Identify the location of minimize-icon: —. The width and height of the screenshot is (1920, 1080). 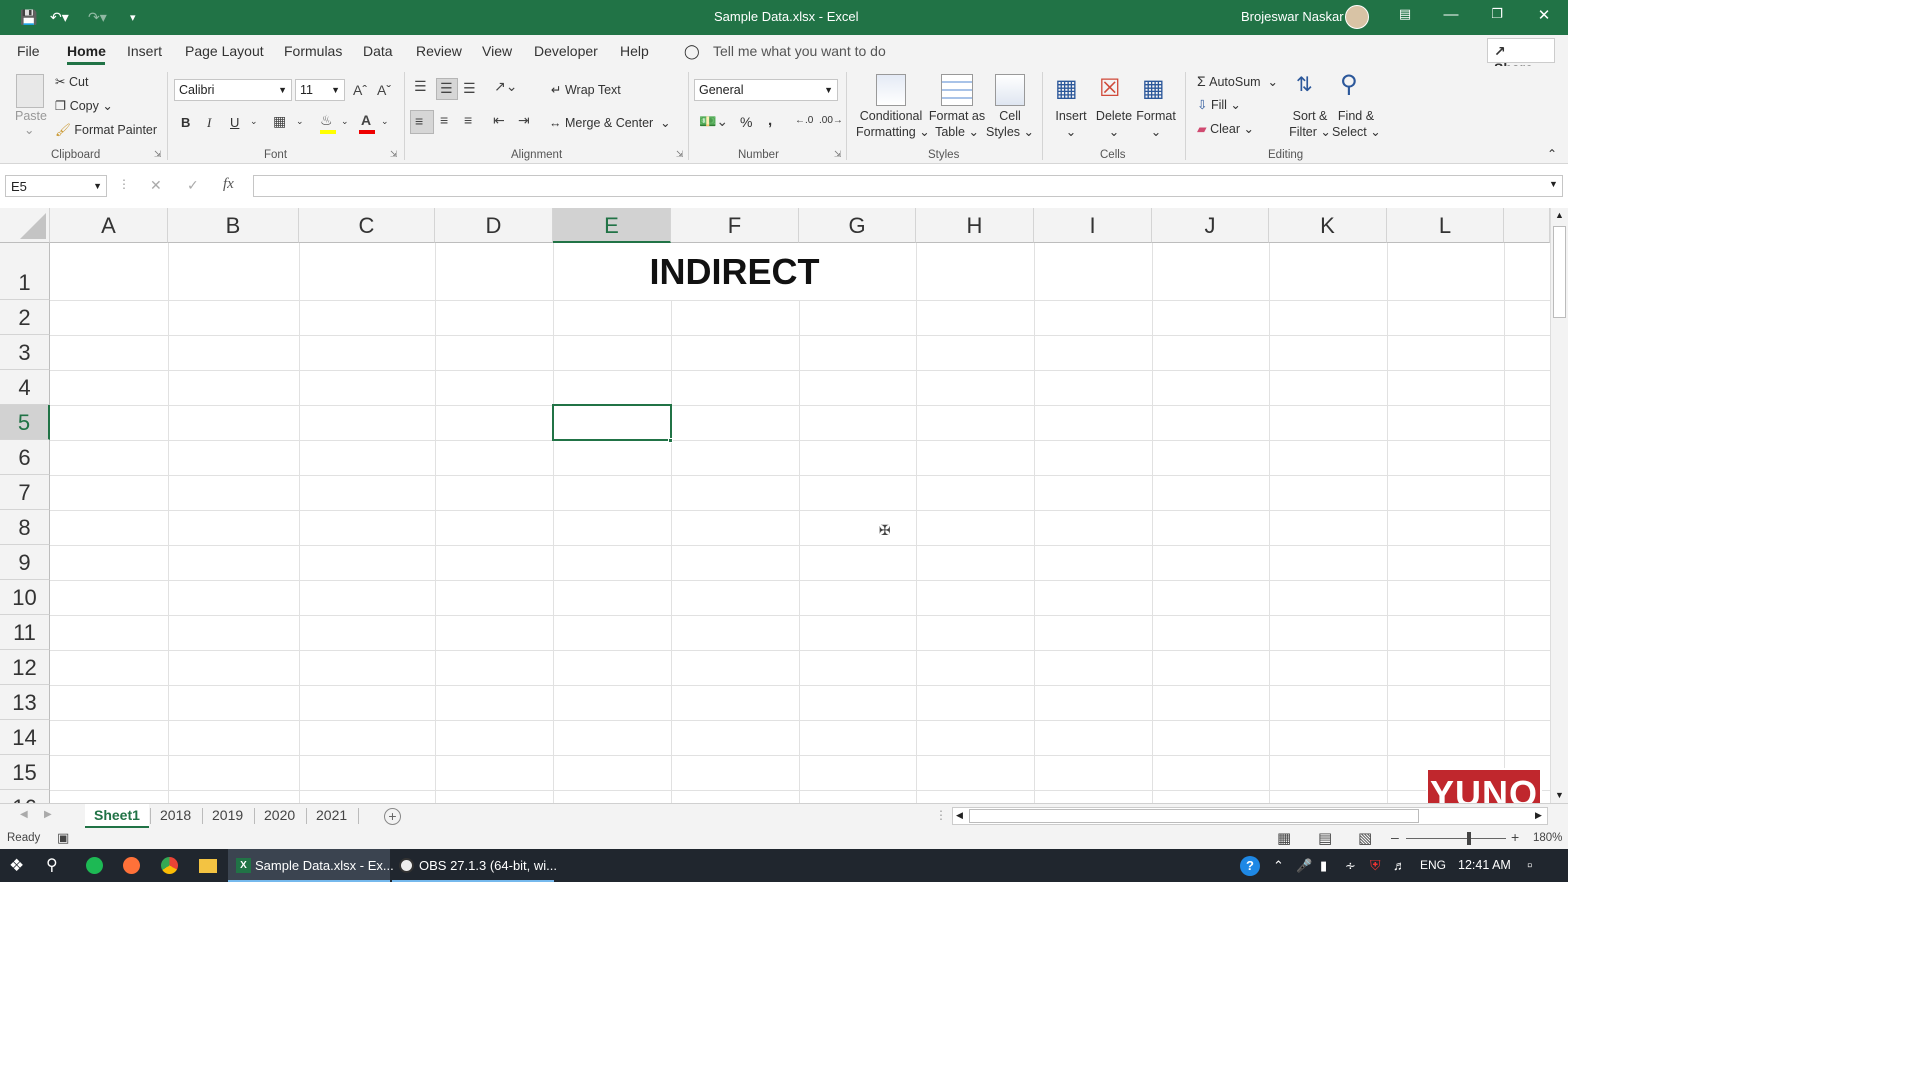
(1451, 14).